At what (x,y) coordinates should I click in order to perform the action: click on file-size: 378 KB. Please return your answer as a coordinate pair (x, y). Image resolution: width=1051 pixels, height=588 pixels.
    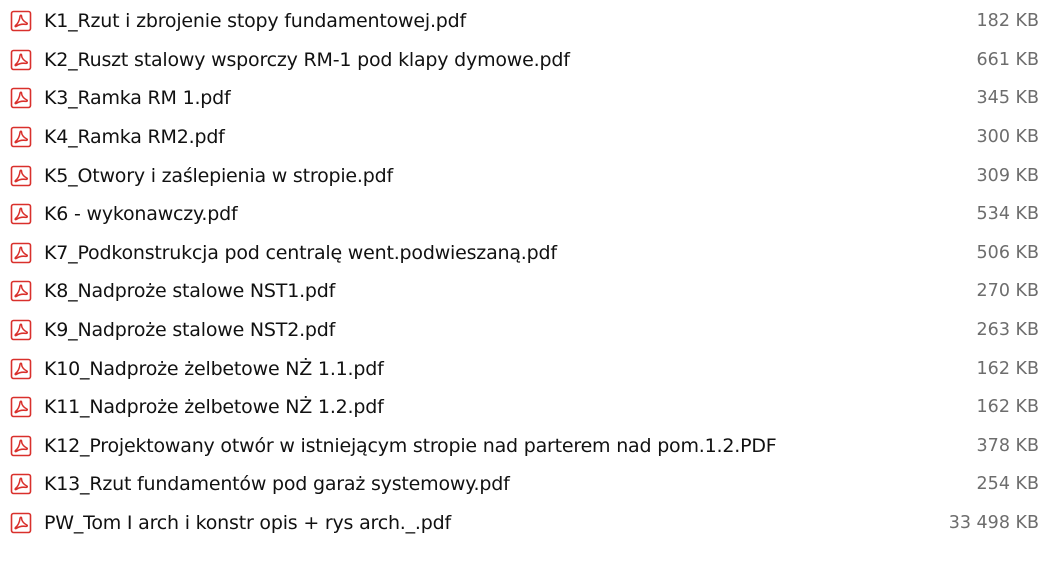
    Looking at the image, I should click on (1007, 445).